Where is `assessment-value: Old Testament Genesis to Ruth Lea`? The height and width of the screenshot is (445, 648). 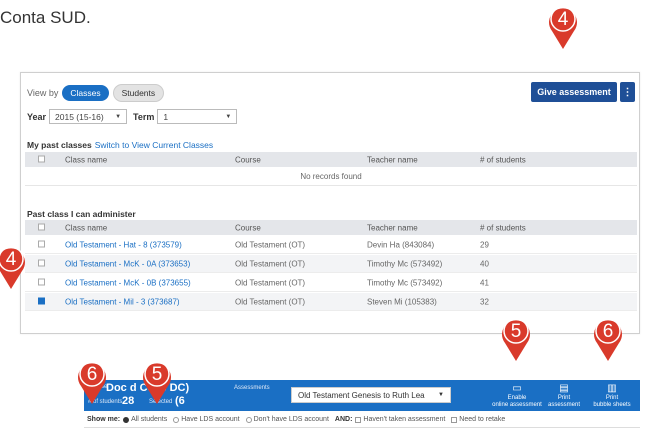
assessment-value: Old Testament Genesis to Ruth Lea is located at coordinates (361, 395).